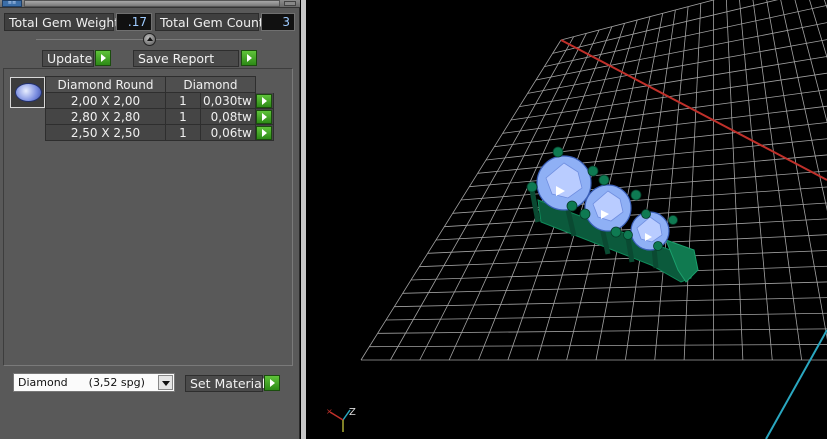 The height and width of the screenshot is (439, 827). What do you see at coordinates (228, 100) in the screenshot?
I see `gem-weight: 0,030tw` at bounding box center [228, 100].